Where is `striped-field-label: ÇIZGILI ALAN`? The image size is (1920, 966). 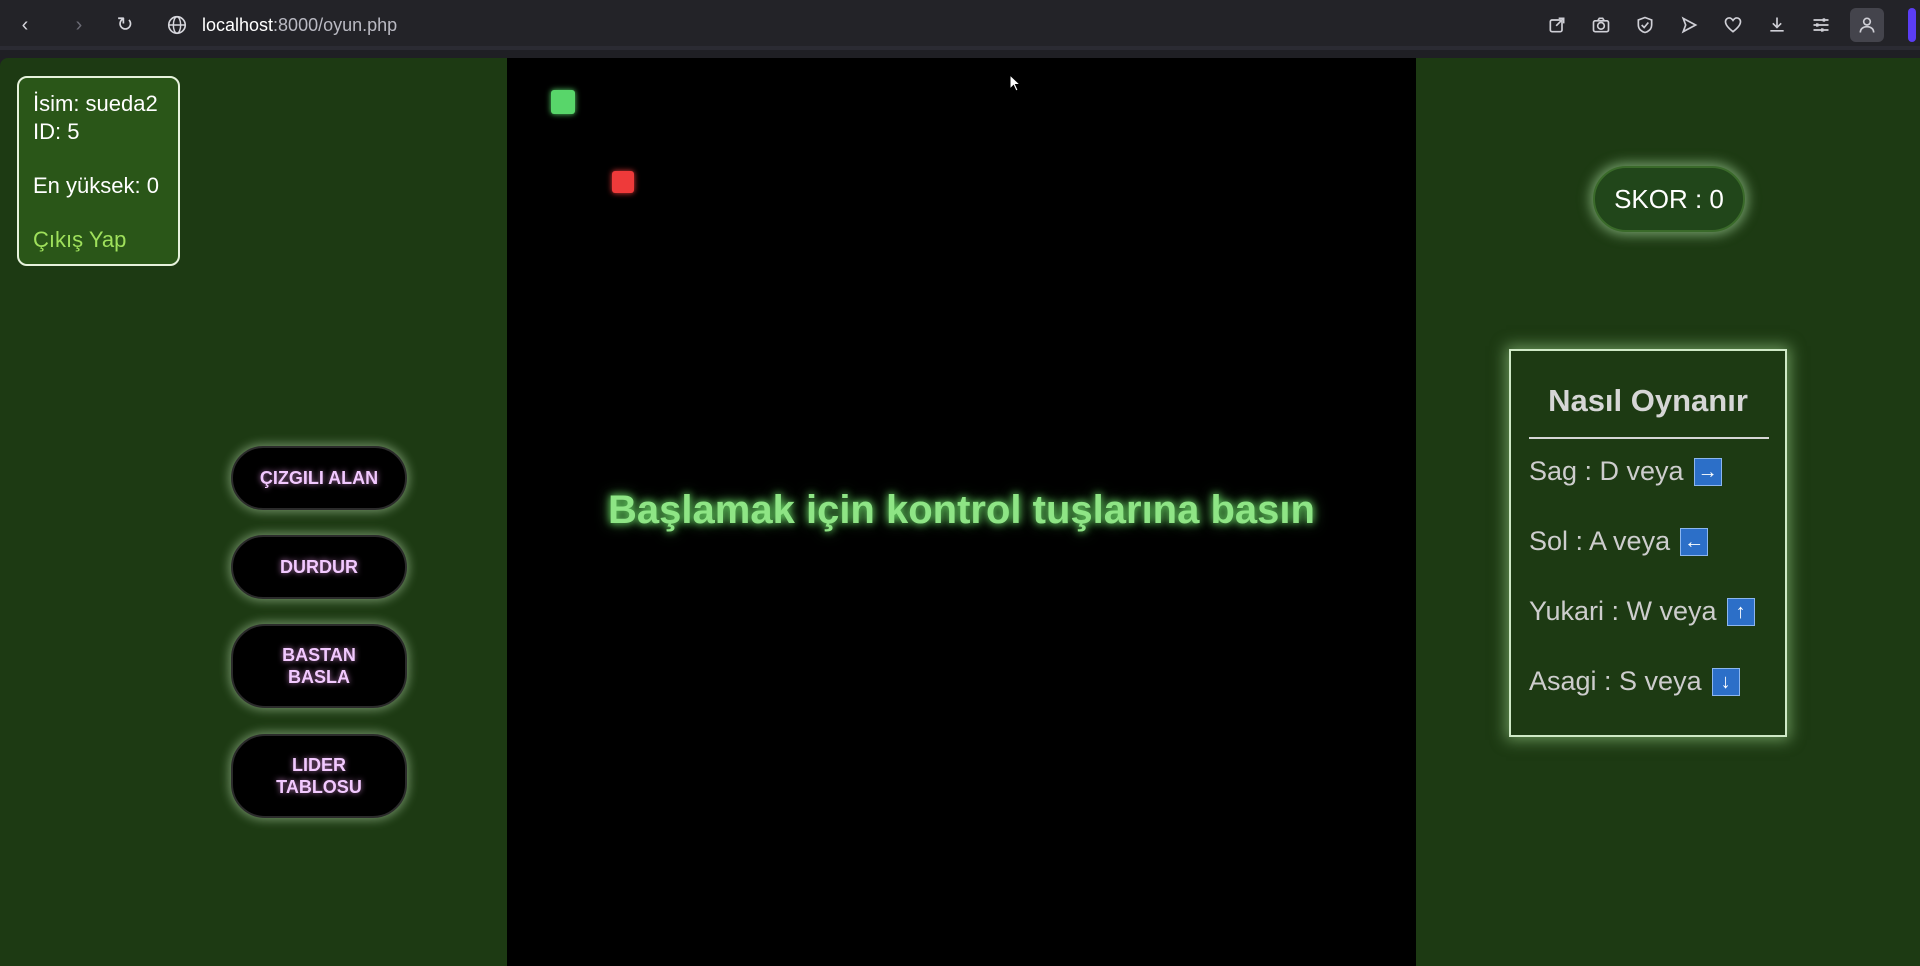
striped-field-label: ÇIZGILI ALAN is located at coordinates (319, 478).